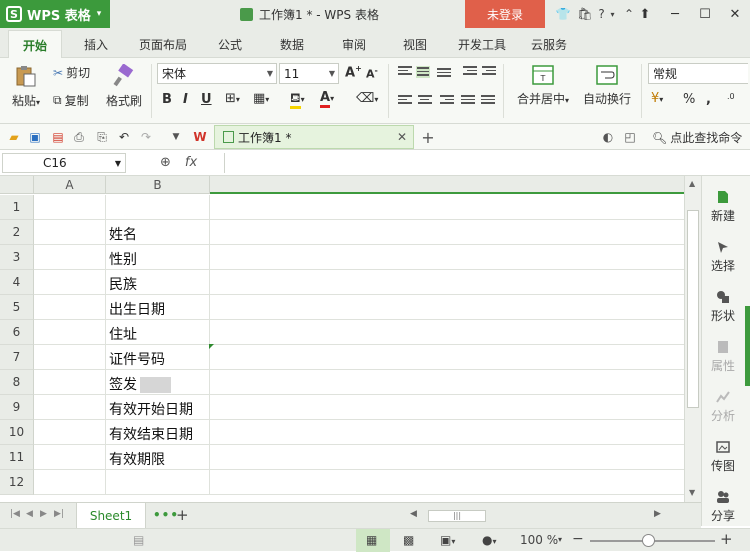 The image size is (750, 552). I want to click on zoom-in-icon: +, so click(726, 539).